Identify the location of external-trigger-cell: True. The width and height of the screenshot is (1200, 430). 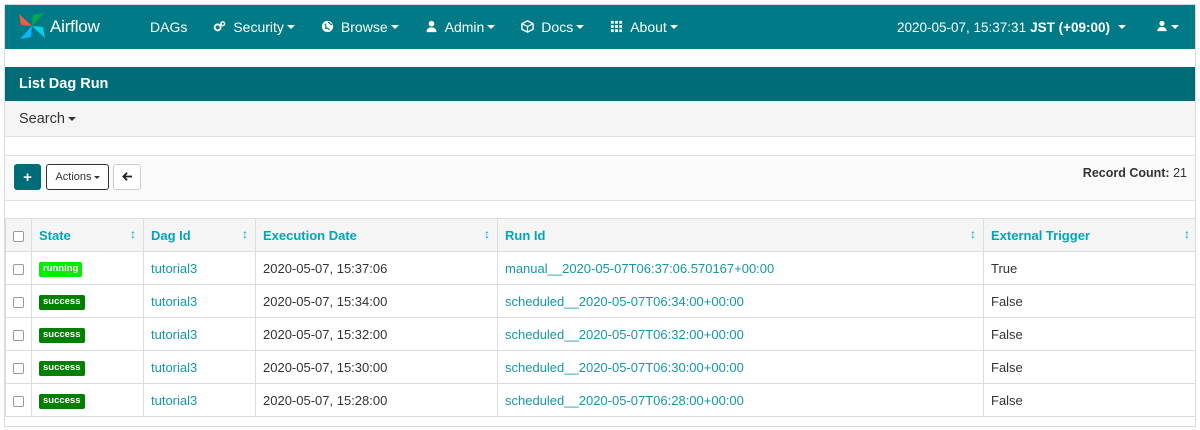
(1089, 268).